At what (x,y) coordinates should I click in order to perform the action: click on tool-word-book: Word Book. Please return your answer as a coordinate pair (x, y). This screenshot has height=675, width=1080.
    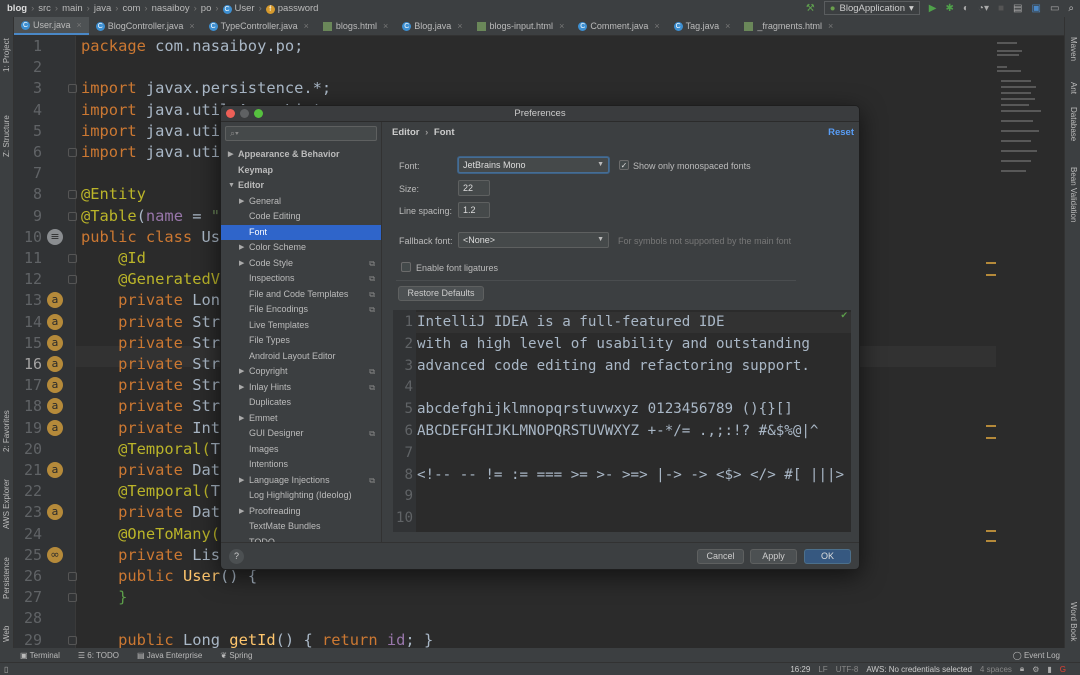
    Looking at the image, I should click on (1073, 621).